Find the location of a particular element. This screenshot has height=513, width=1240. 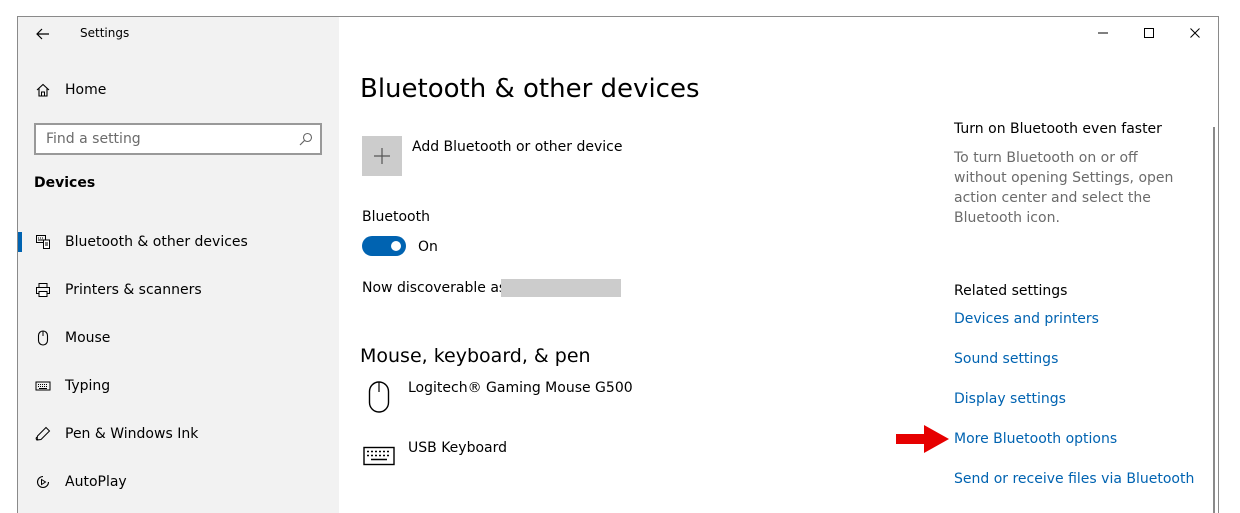

sidebar-item-label: Mouse is located at coordinates (88, 338).